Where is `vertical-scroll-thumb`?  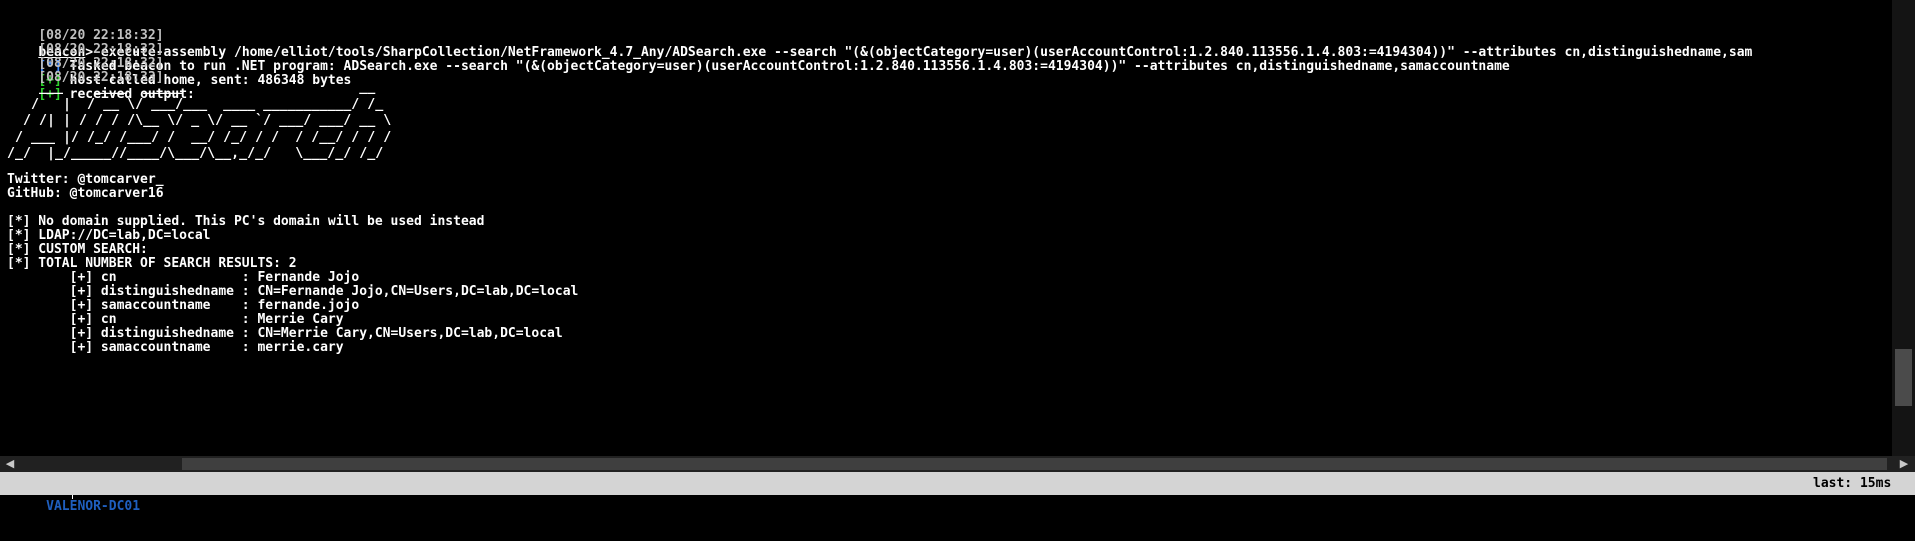 vertical-scroll-thumb is located at coordinates (1903, 377).